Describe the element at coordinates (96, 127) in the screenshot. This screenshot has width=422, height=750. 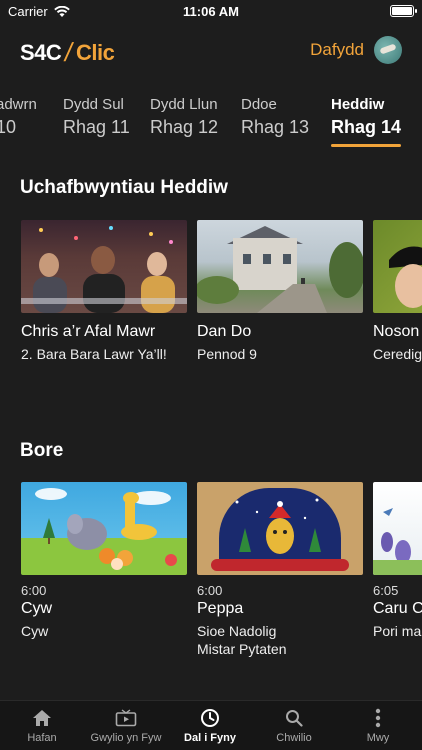
I see `day-tab-date: Rhag 11` at that location.